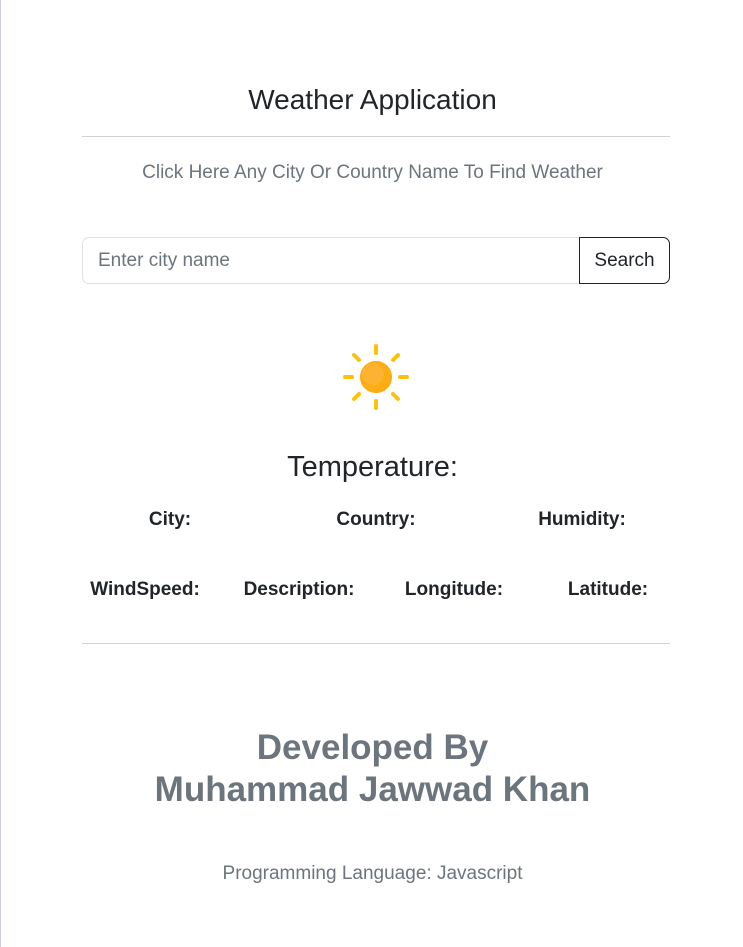  What do you see at coordinates (372, 873) in the screenshot?
I see `programming-language-text: Programming Language: Javascript` at bounding box center [372, 873].